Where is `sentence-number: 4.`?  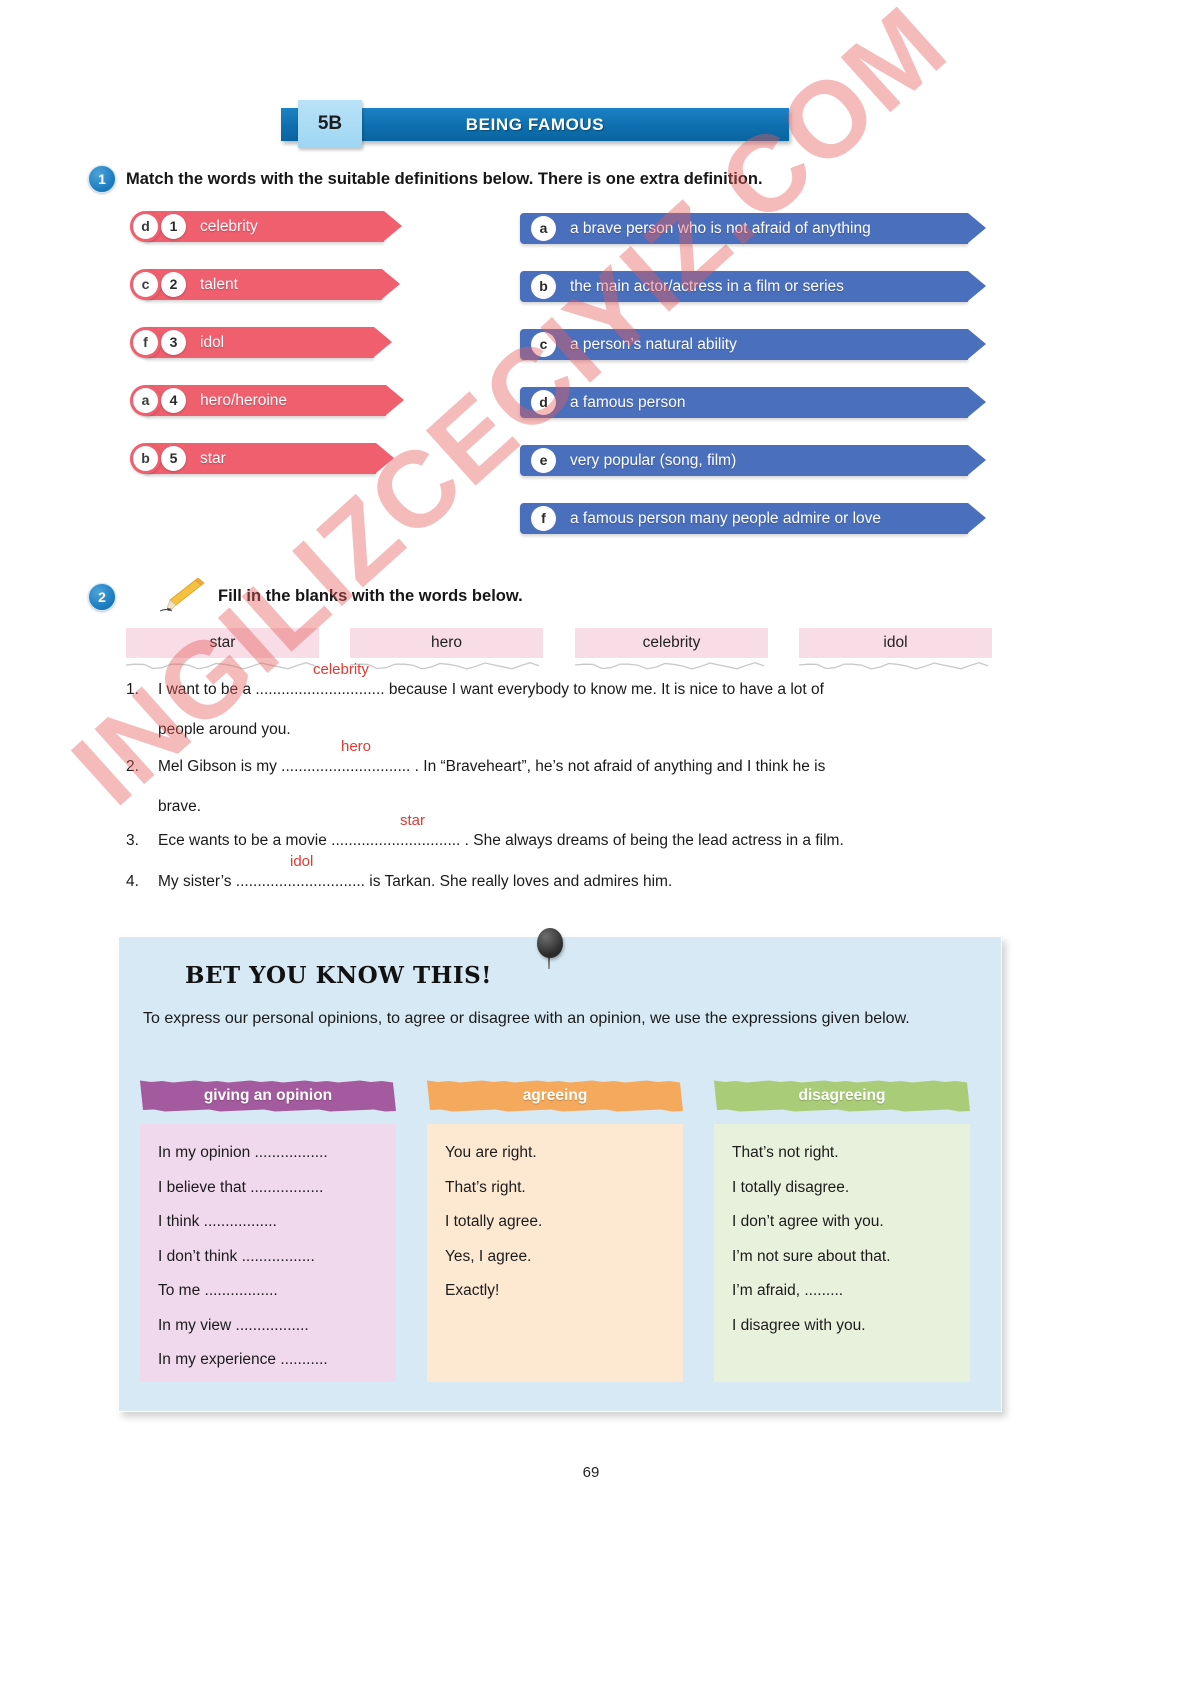 sentence-number: 4. is located at coordinates (132, 881).